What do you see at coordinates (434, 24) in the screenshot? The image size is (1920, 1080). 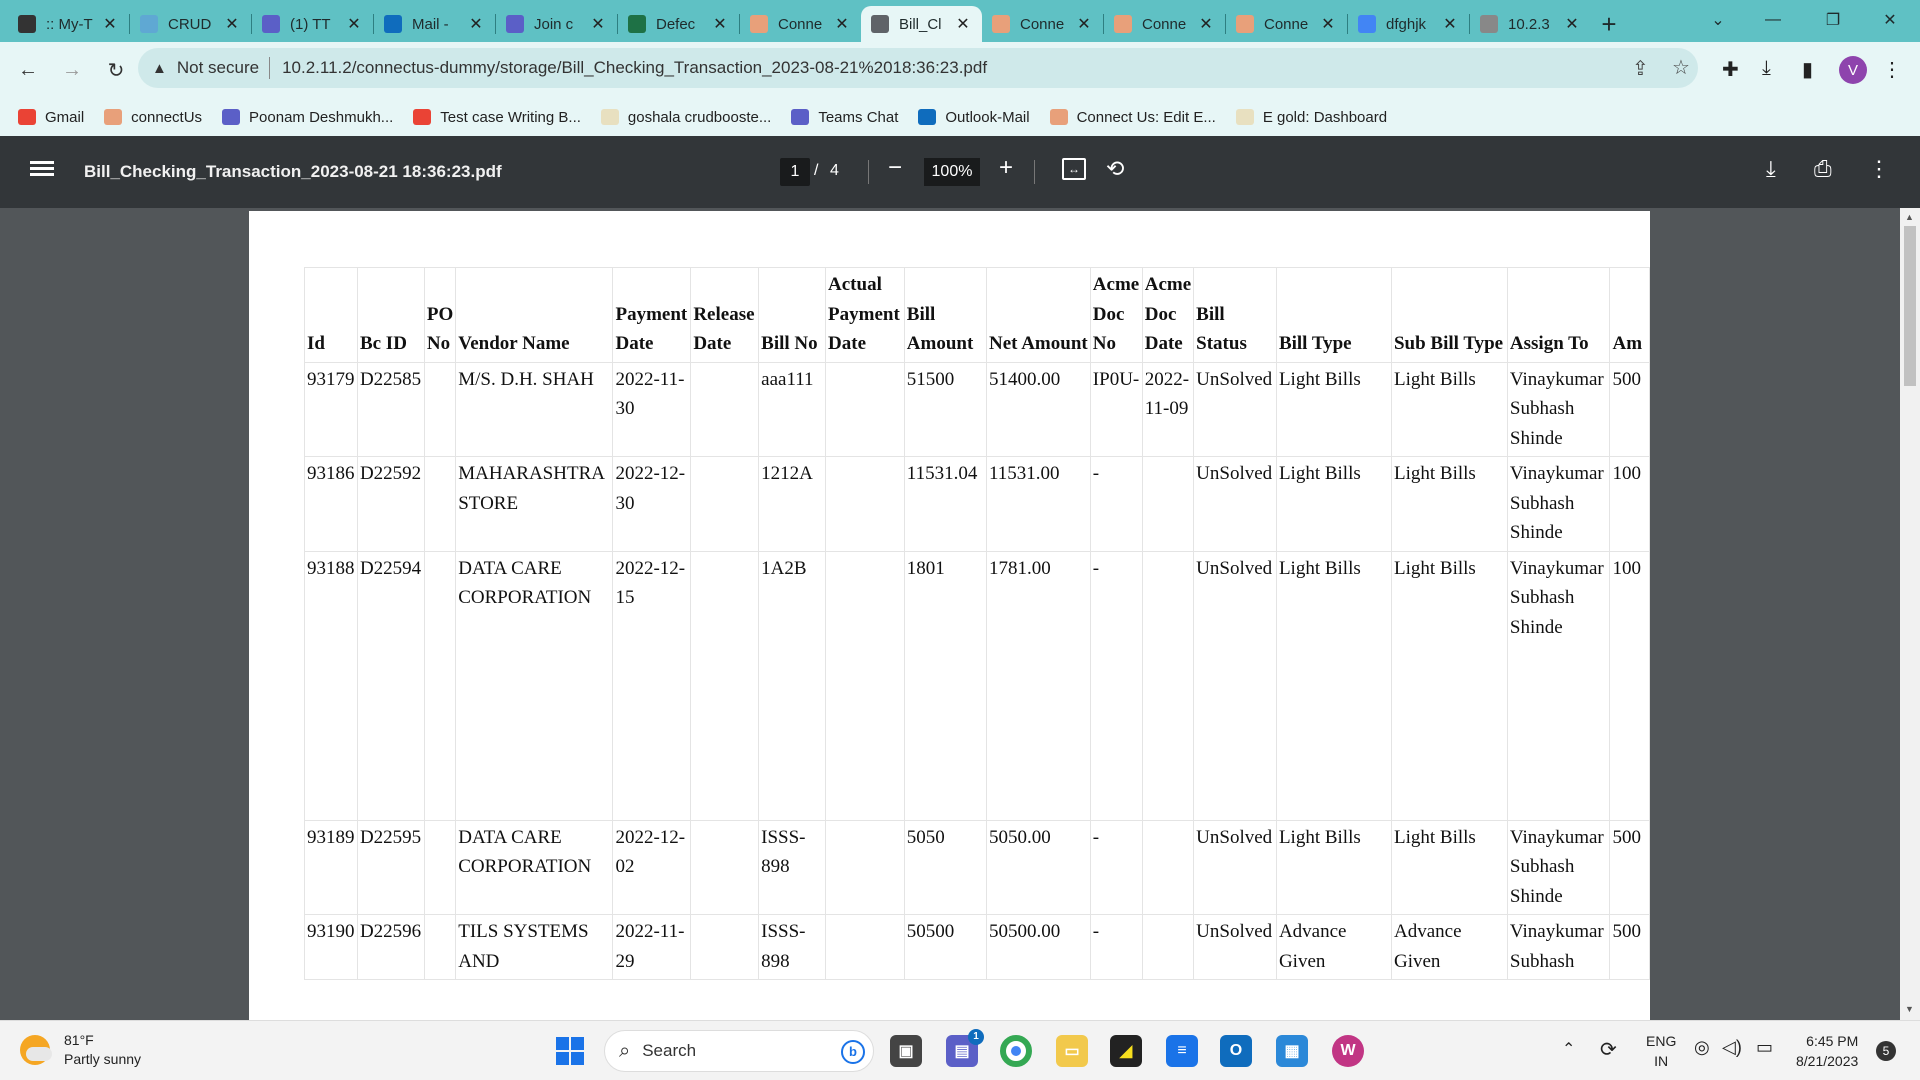 I see `browser-tab: Mail - ✕` at bounding box center [434, 24].